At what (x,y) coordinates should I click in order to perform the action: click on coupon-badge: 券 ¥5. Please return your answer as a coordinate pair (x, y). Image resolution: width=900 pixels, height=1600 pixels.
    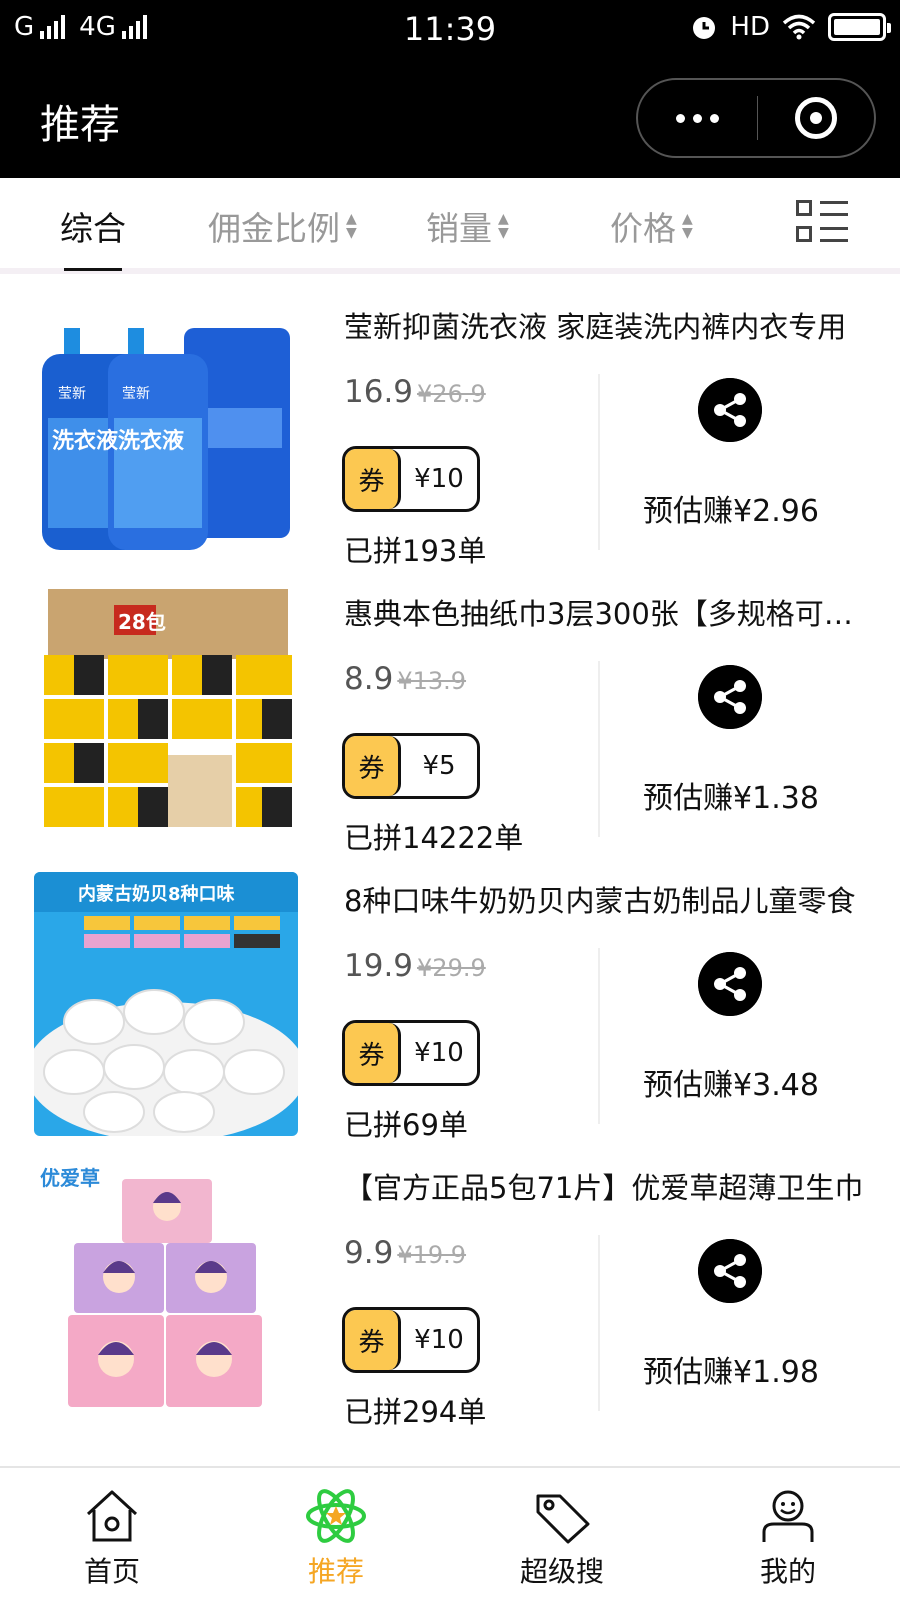
    Looking at the image, I should click on (411, 766).